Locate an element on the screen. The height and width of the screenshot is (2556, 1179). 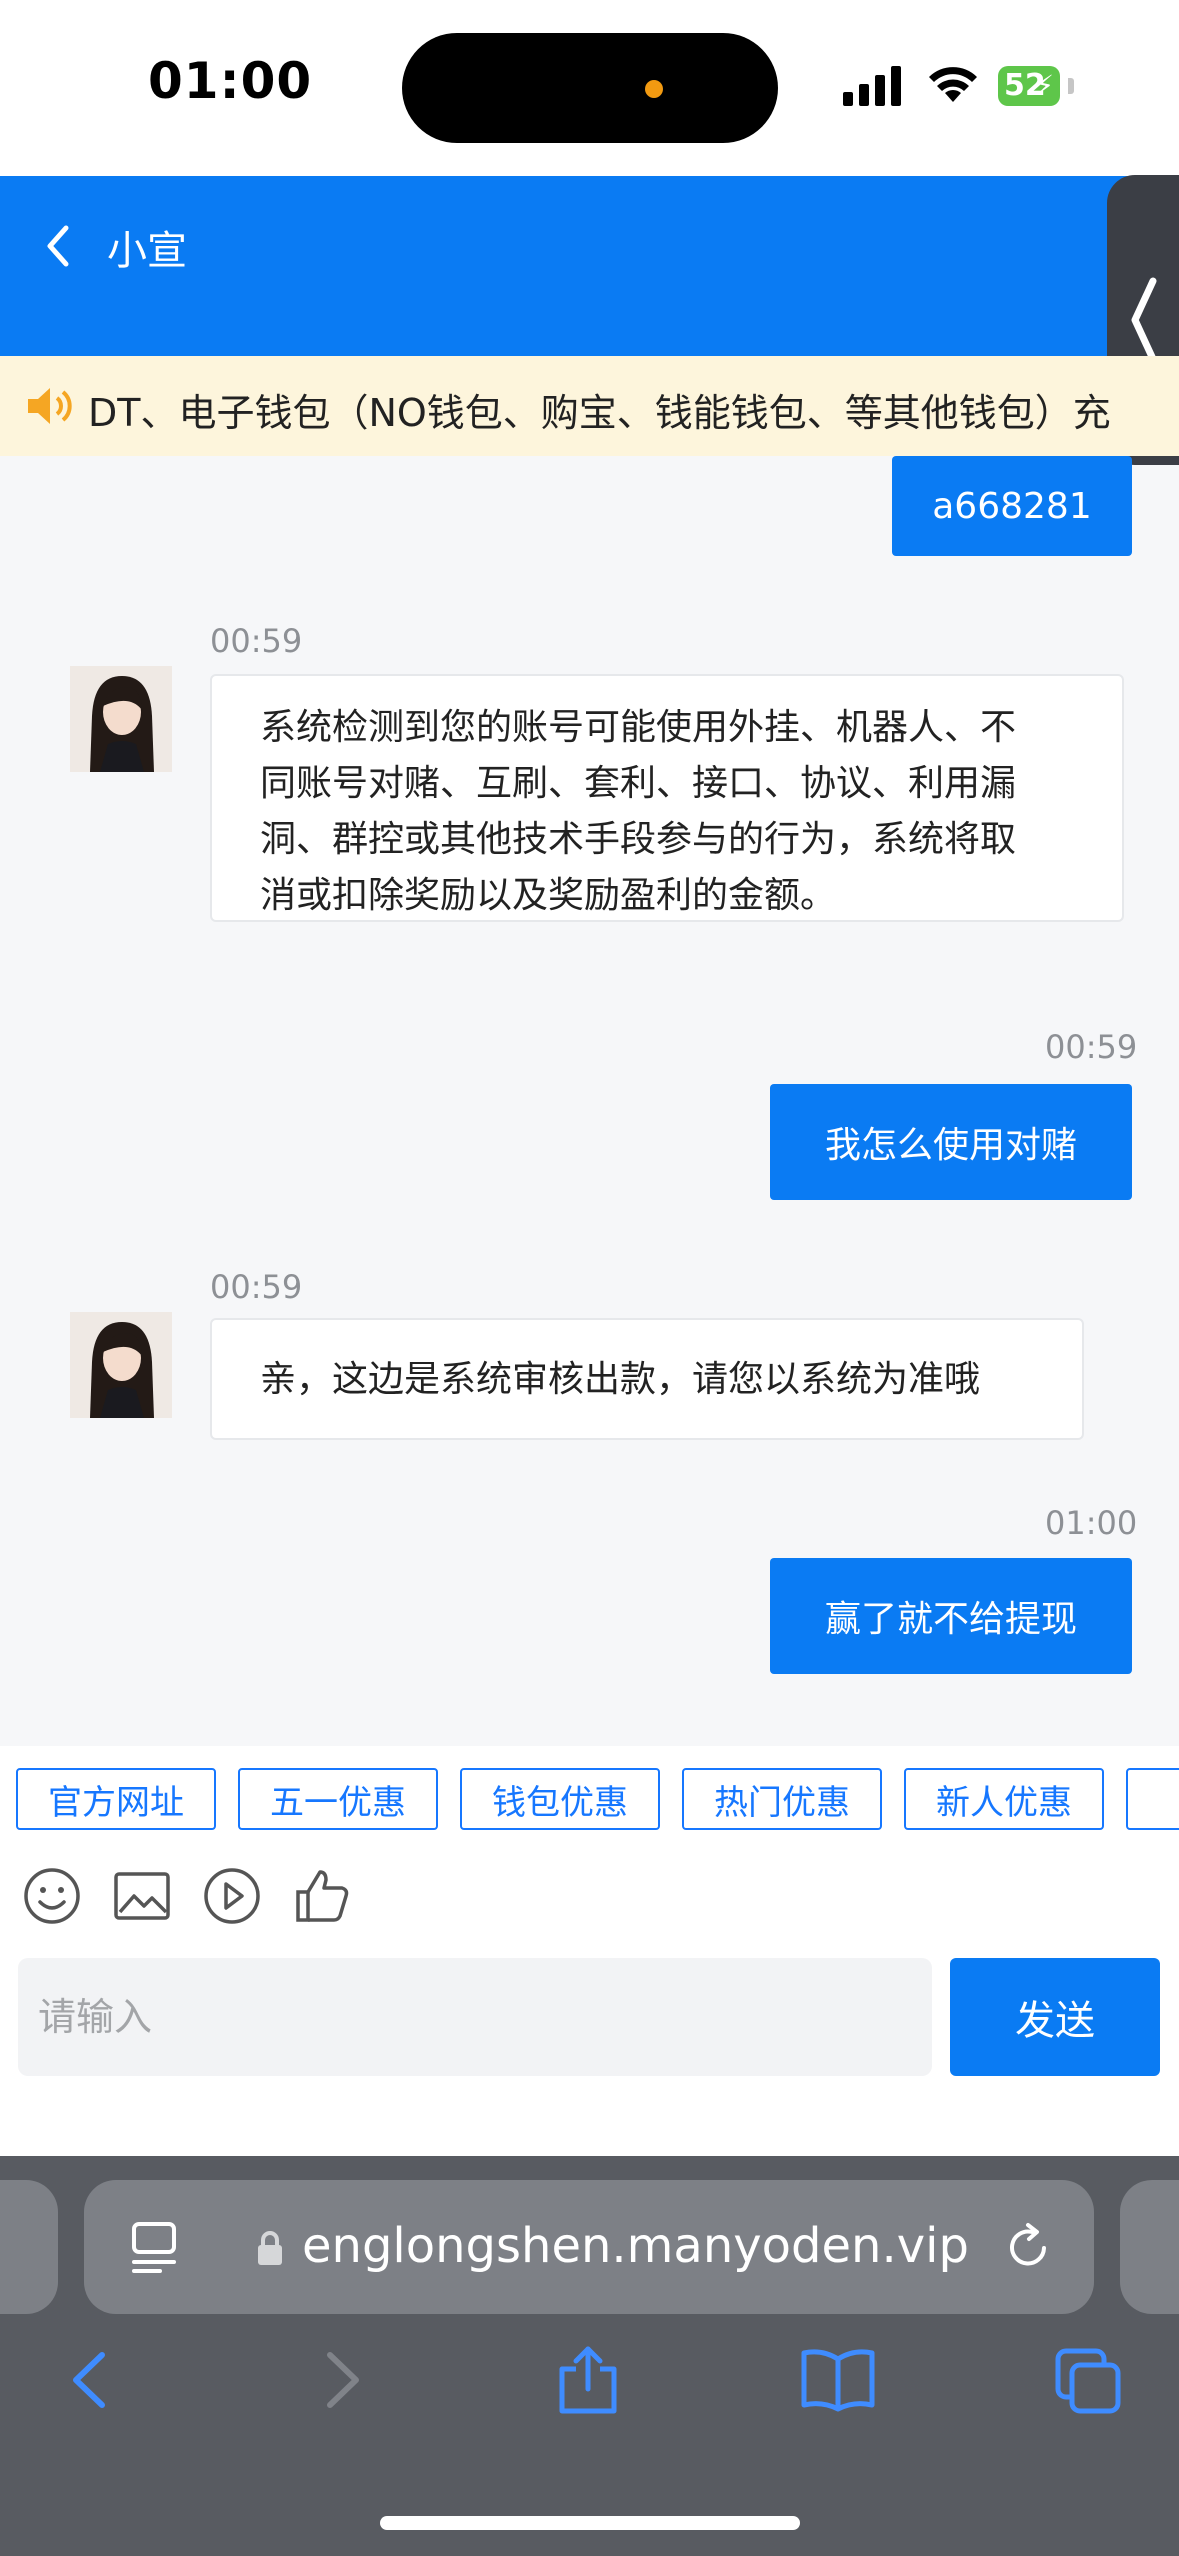
video-icon is located at coordinates (232, 1896).